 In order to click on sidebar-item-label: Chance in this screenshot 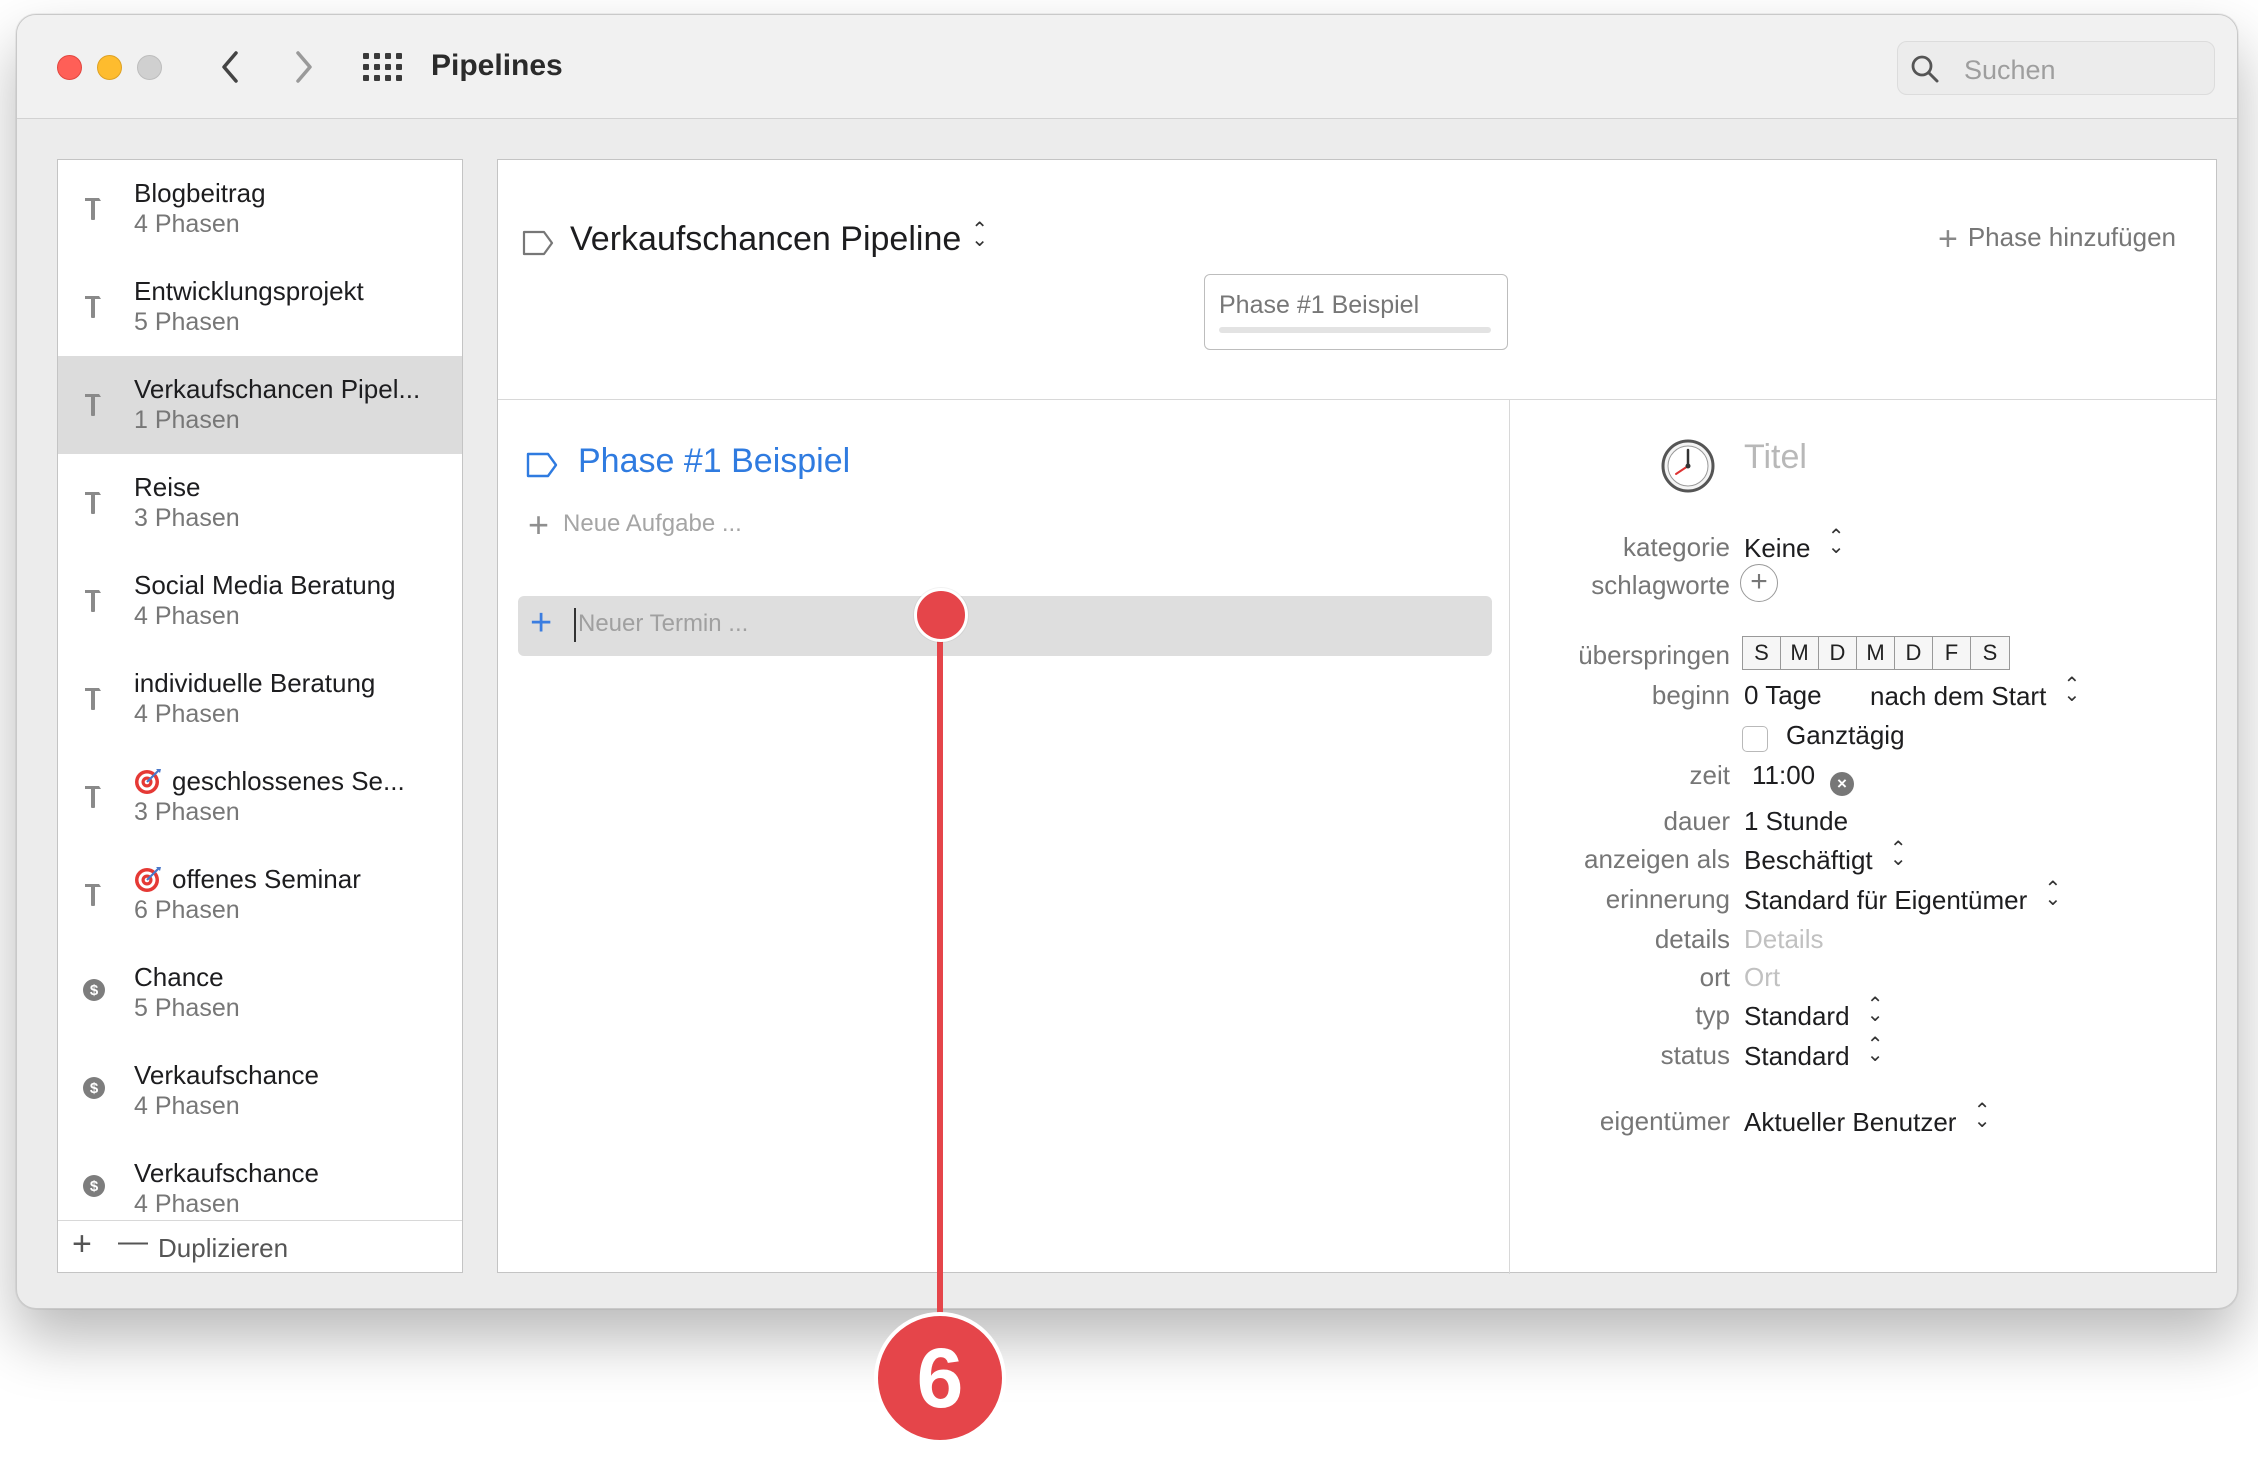, I will do `click(179, 977)`.